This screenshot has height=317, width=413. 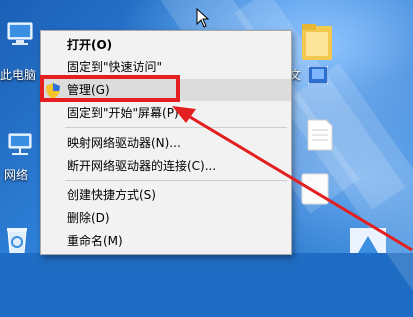 I want to click on menu-item-delete: 删除(D), so click(x=166, y=218).